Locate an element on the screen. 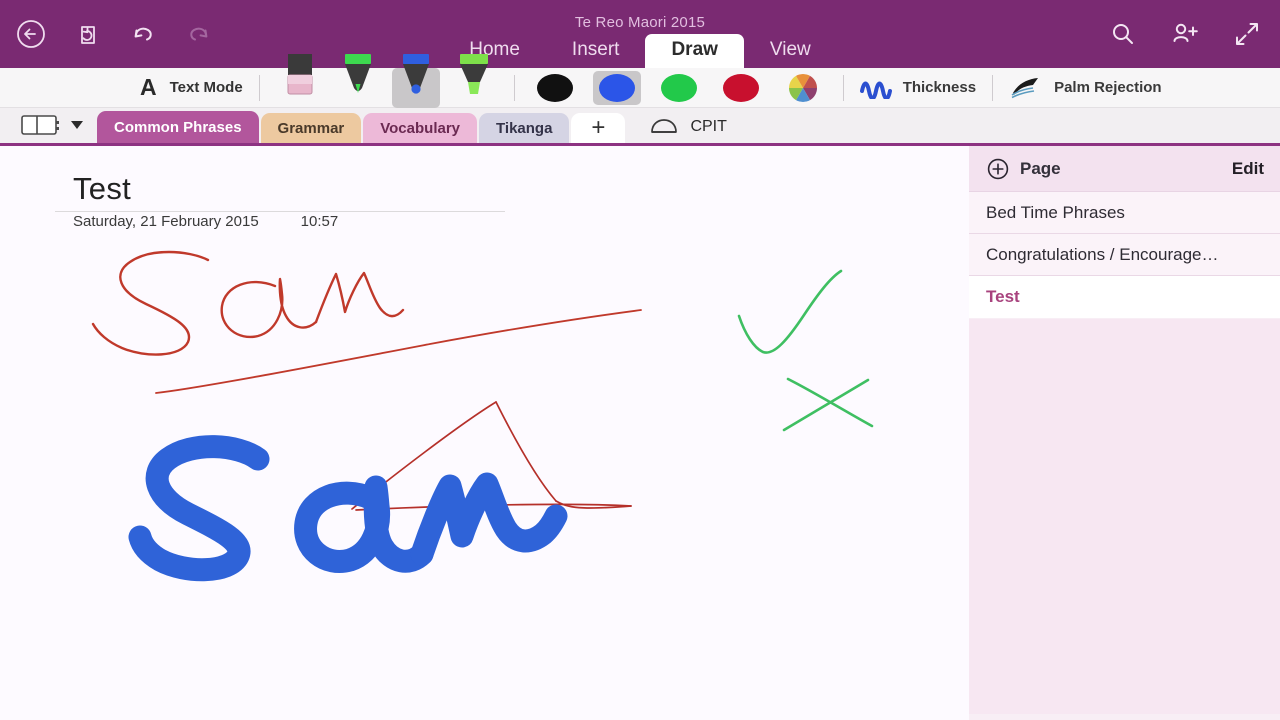  add-page-button: Page is located at coordinates (1024, 169).